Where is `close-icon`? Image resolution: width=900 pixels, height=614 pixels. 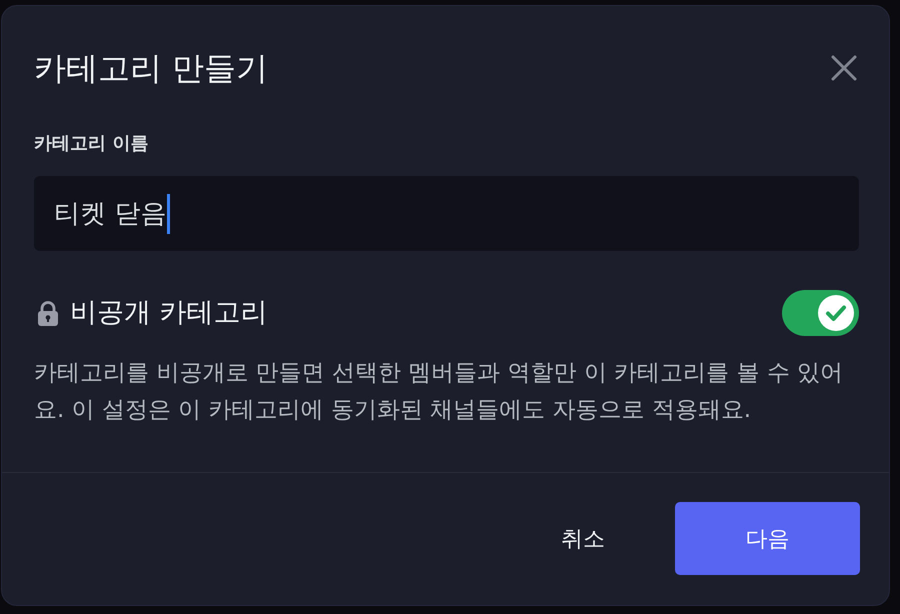 close-icon is located at coordinates (844, 68).